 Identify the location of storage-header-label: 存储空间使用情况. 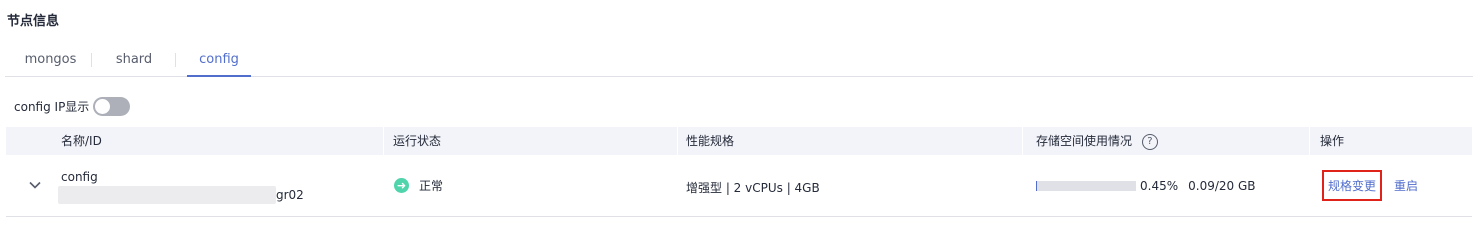
(1084, 141).